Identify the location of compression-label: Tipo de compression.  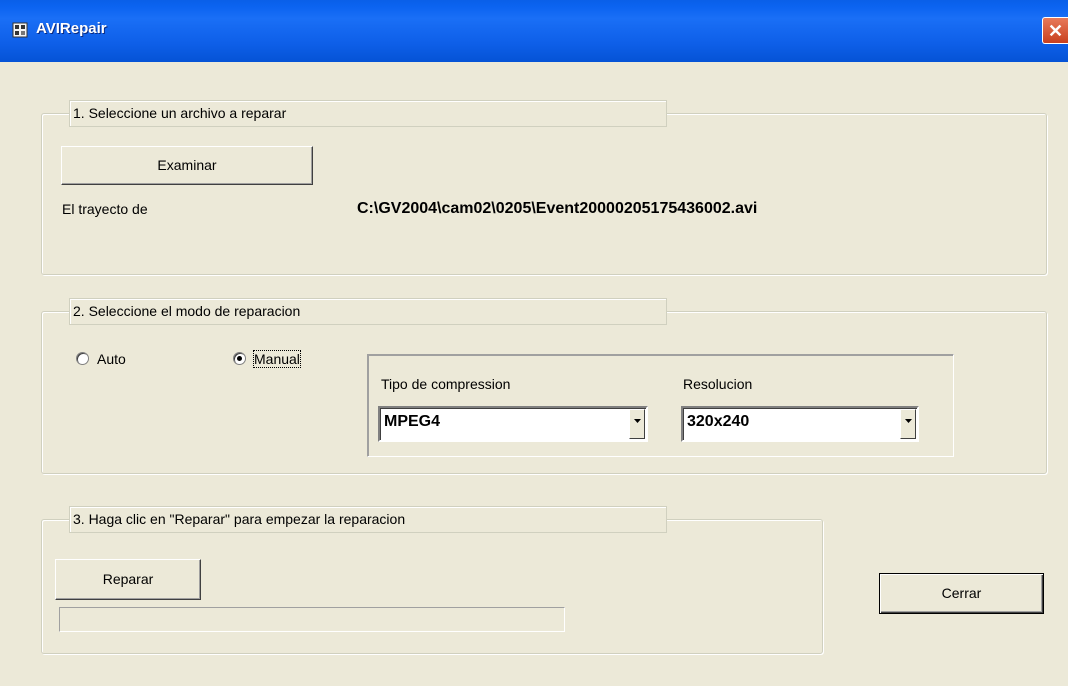
(446, 384).